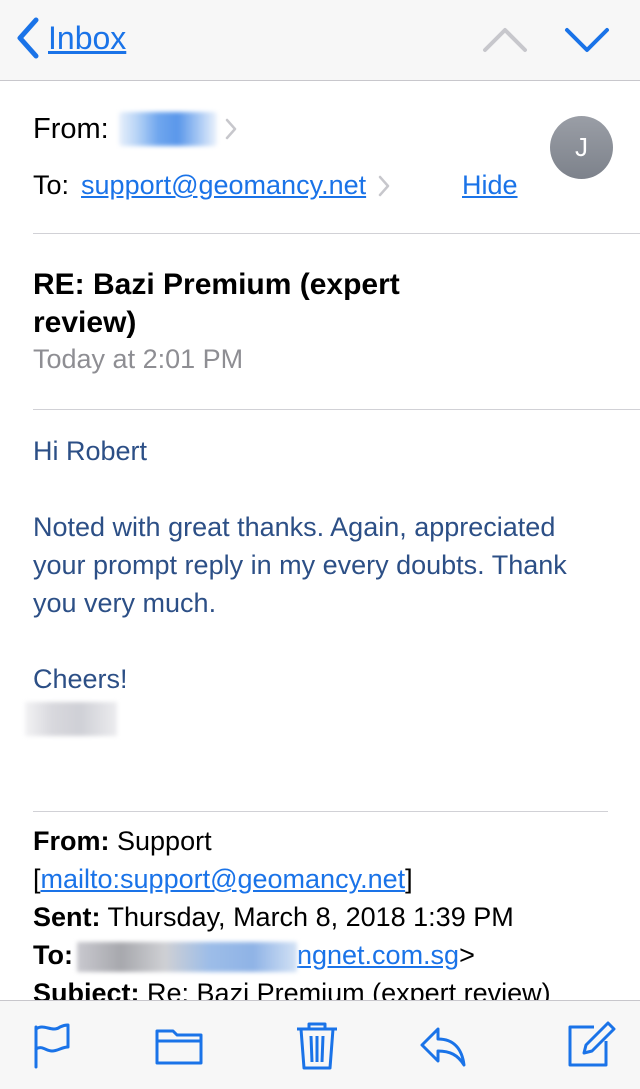 The width and height of the screenshot is (640, 1089). What do you see at coordinates (87, 37) in the screenshot?
I see `back-label: Inbox` at bounding box center [87, 37].